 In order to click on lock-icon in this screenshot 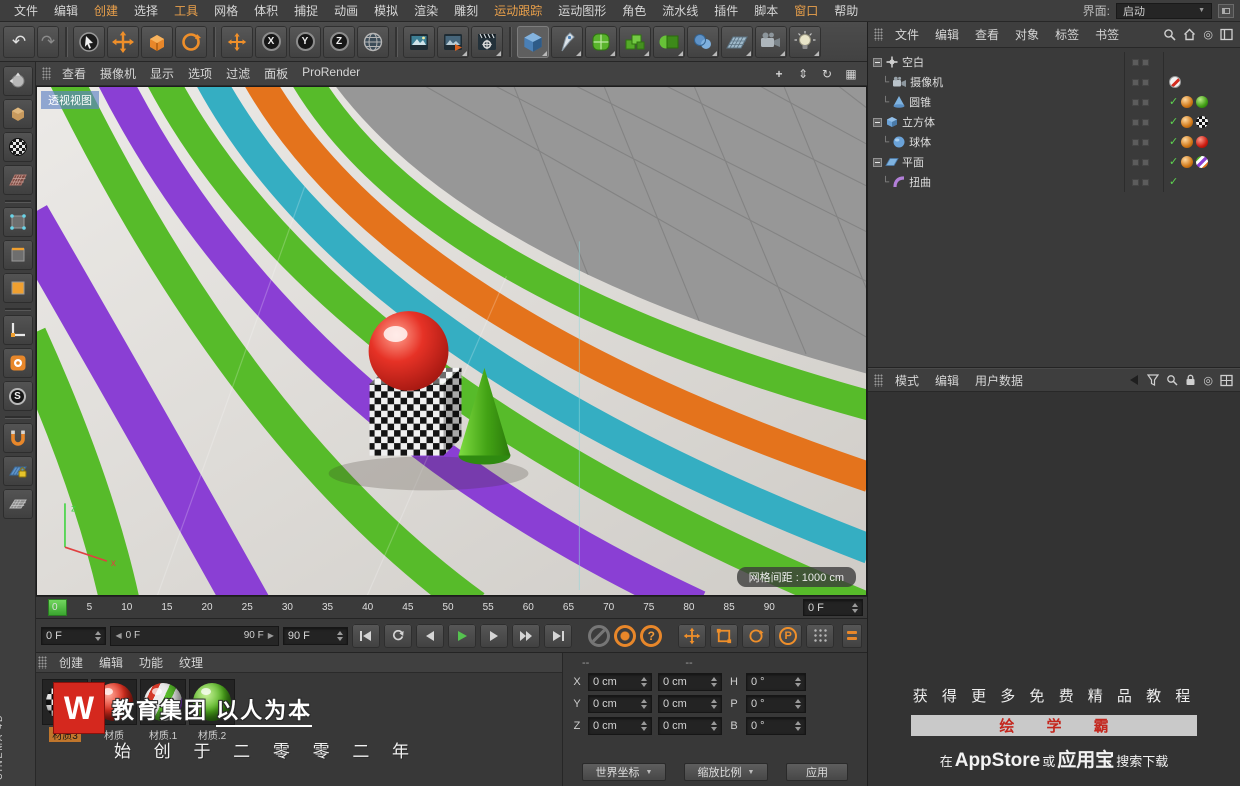, I will do `click(1190, 380)`.